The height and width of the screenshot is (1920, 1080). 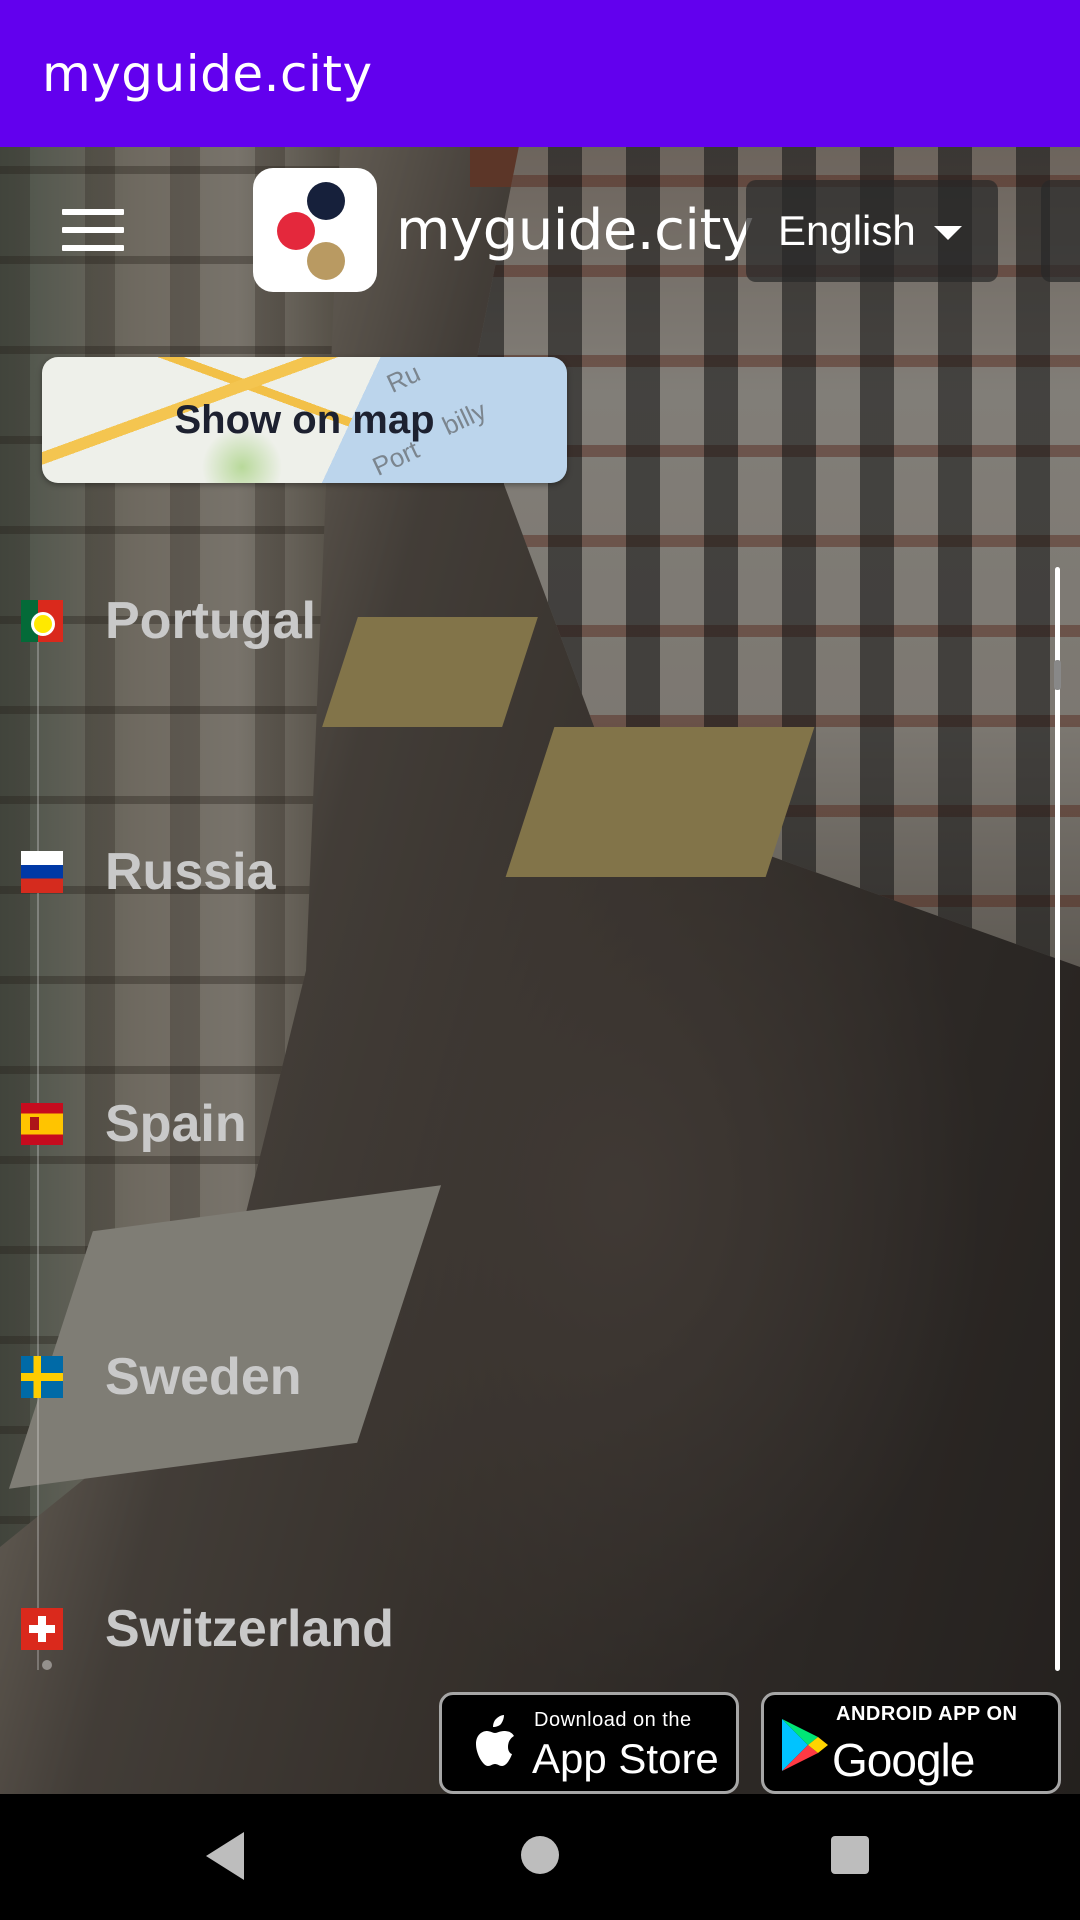 I want to click on country-item-portugal: Portugal, so click(x=380, y=621).